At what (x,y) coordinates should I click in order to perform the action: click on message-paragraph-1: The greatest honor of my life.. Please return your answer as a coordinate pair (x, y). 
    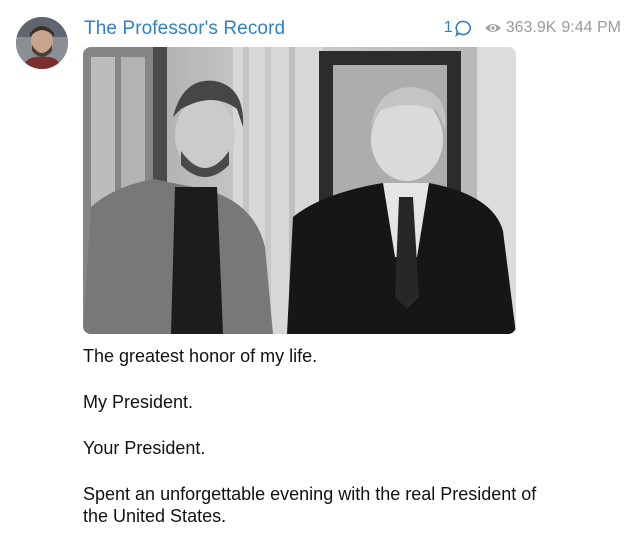
    Looking at the image, I should click on (200, 356).